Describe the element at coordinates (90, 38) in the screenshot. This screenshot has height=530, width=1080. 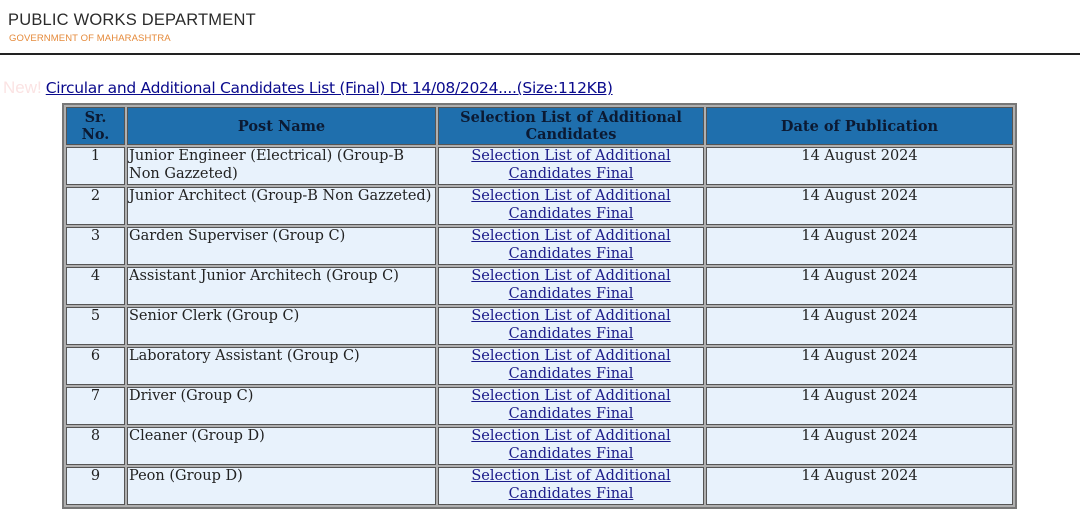
I see `department-subtitle: GOVERNMENT OF MAHARASHTRA` at that location.